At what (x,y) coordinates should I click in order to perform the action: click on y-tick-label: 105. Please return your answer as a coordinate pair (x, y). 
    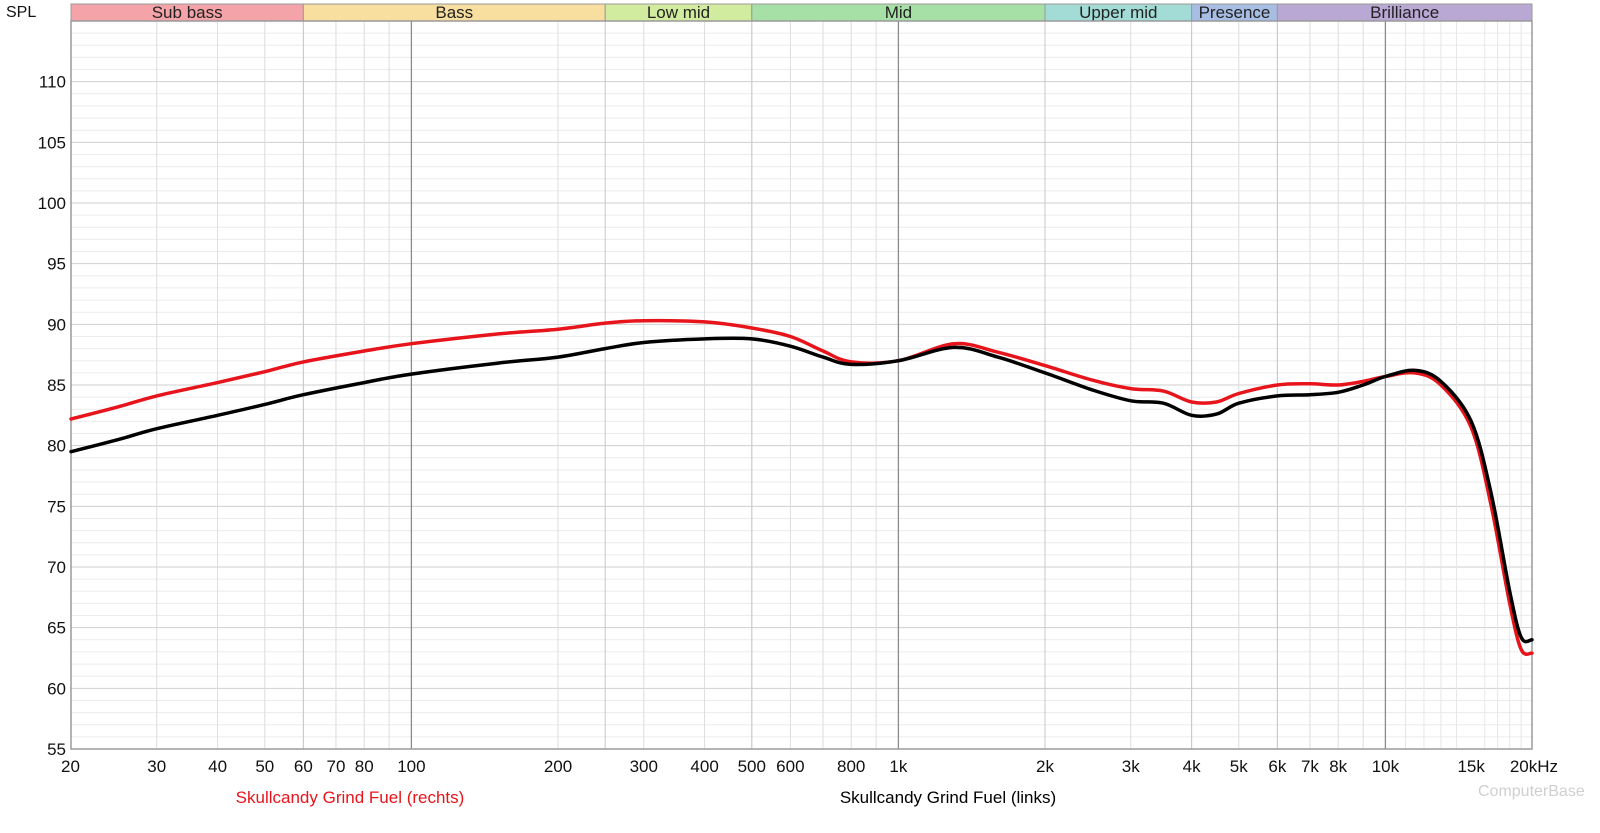
    Looking at the image, I should click on (52, 142).